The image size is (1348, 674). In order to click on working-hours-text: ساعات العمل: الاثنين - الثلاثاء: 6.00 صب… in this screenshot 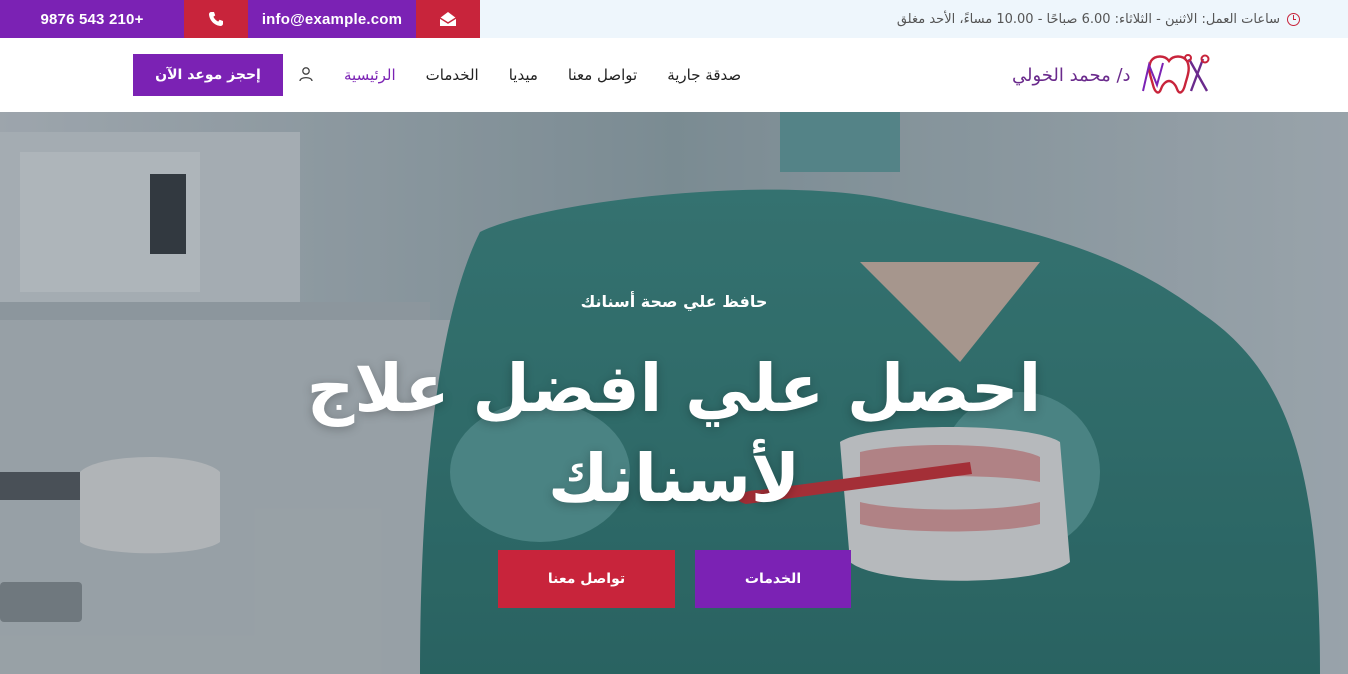, I will do `click(1088, 19)`.